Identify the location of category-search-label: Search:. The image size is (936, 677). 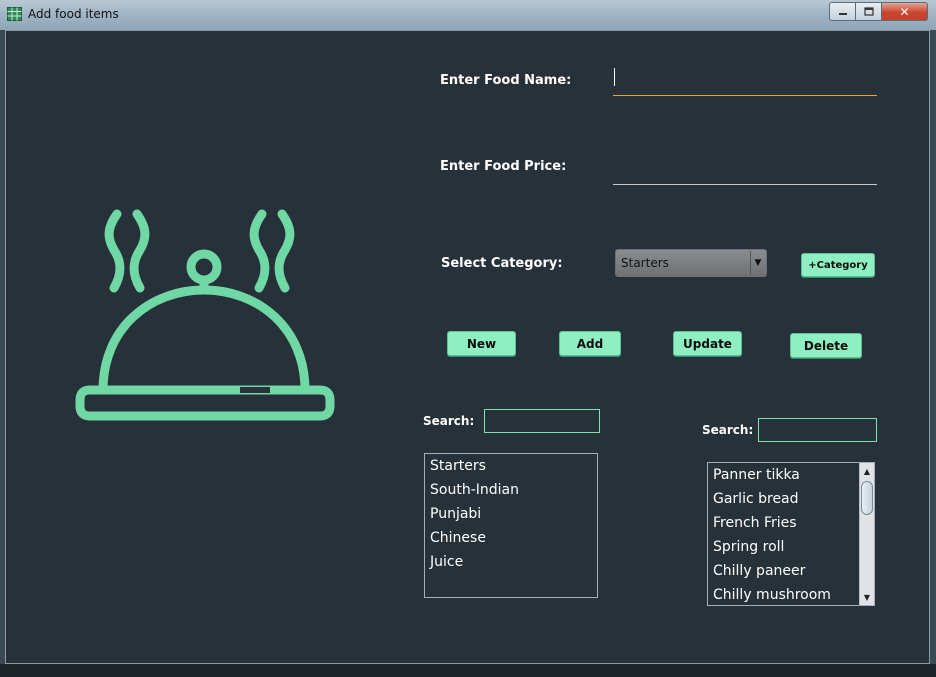
(449, 421).